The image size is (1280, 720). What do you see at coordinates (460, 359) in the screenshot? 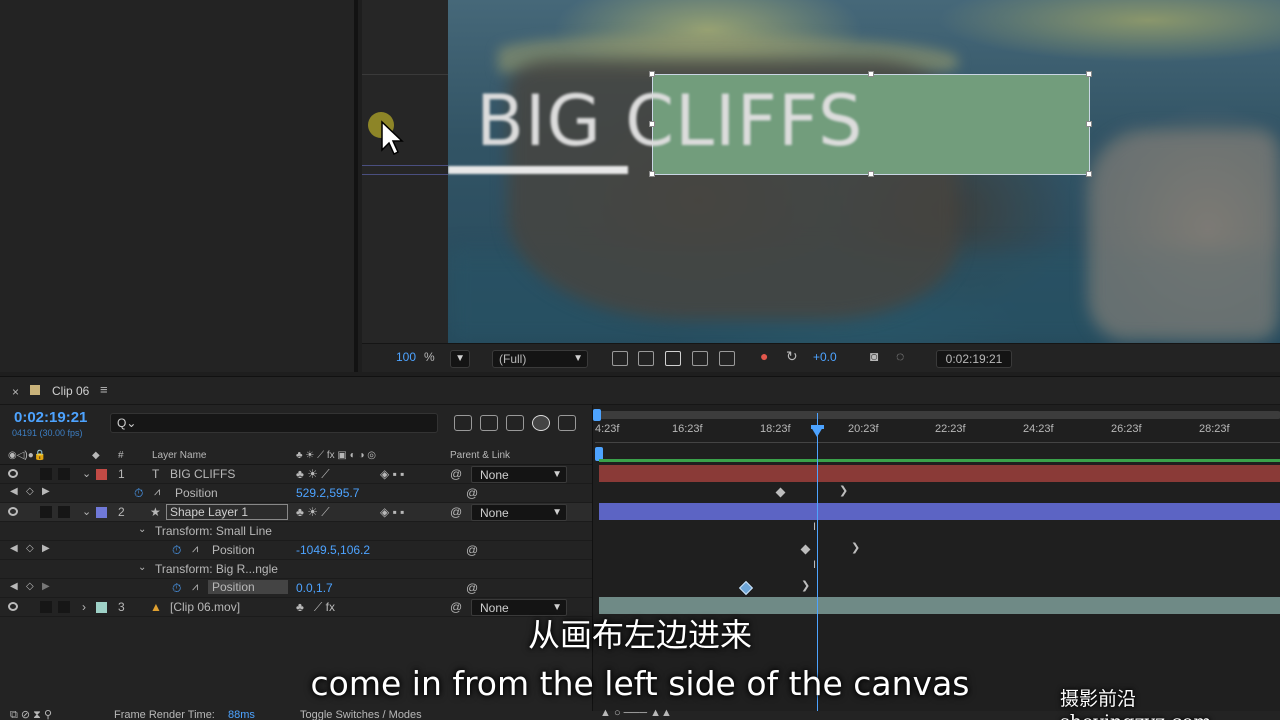
I see `zoom-dropdown: ▼` at bounding box center [460, 359].